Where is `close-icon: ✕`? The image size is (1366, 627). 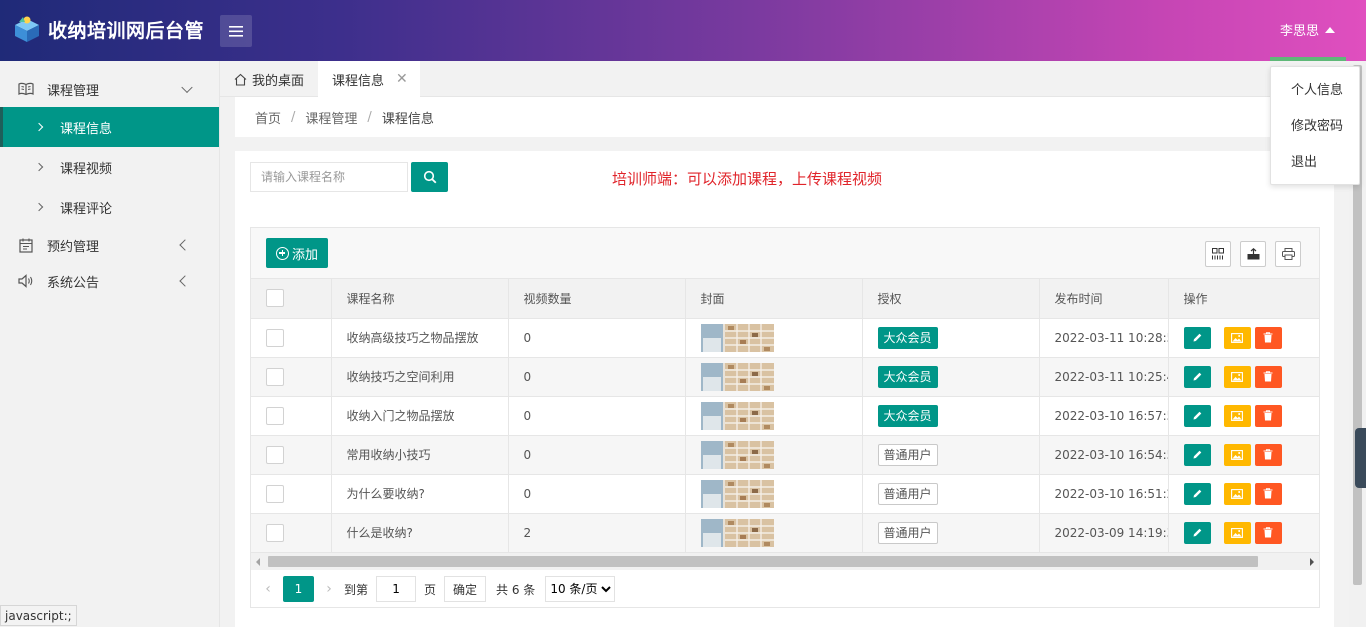
close-icon: ✕ is located at coordinates (402, 79).